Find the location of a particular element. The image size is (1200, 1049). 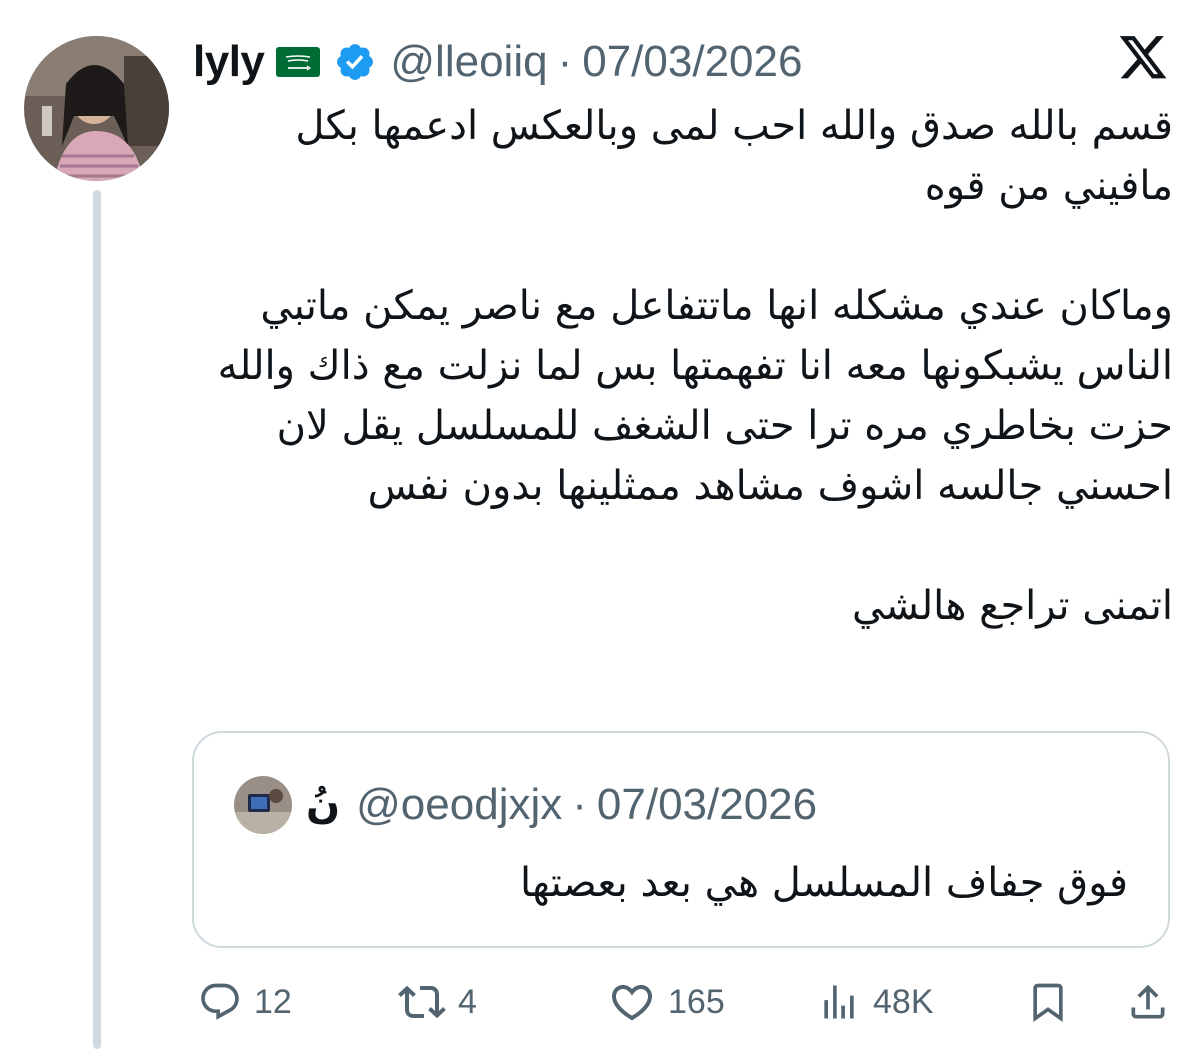

reply-count: 12 is located at coordinates (273, 1001).